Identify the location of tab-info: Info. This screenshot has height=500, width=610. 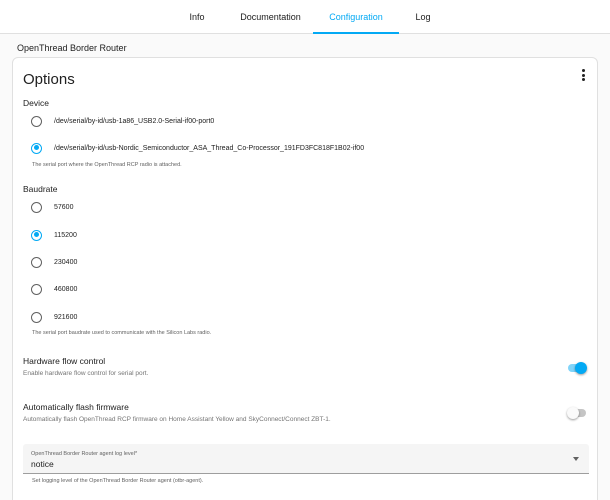
(197, 17).